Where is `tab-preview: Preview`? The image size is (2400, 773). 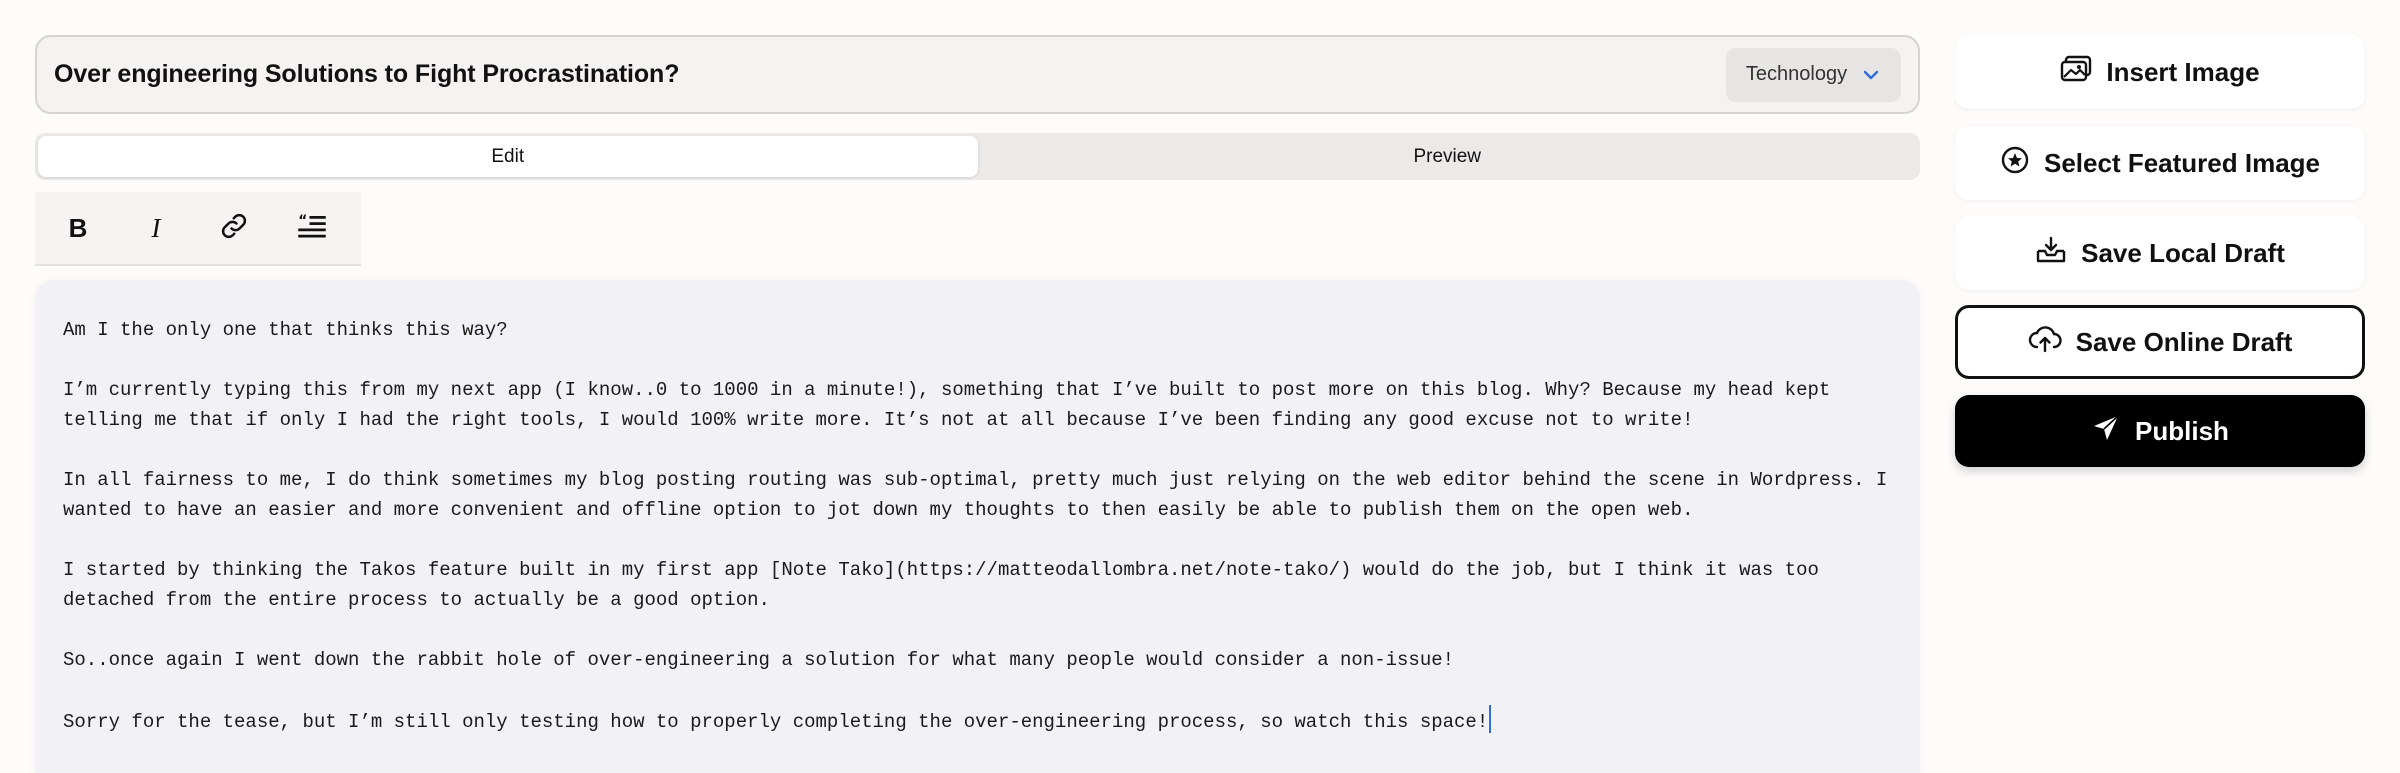
tab-preview: Preview is located at coordinates (1448, 156).